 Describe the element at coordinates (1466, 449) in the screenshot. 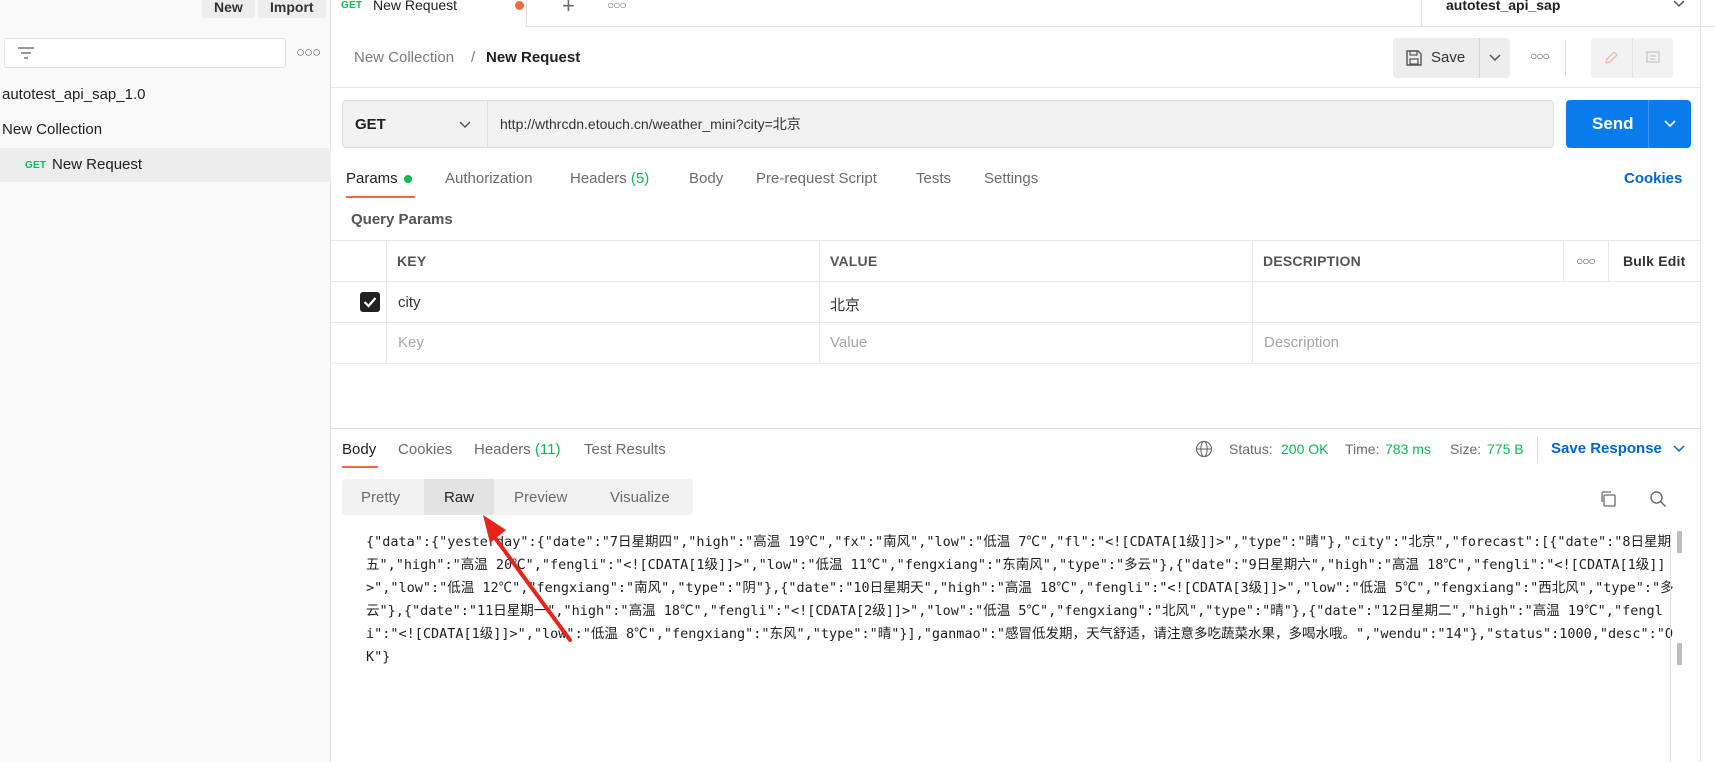

I see `size-label: Size:` at that location.